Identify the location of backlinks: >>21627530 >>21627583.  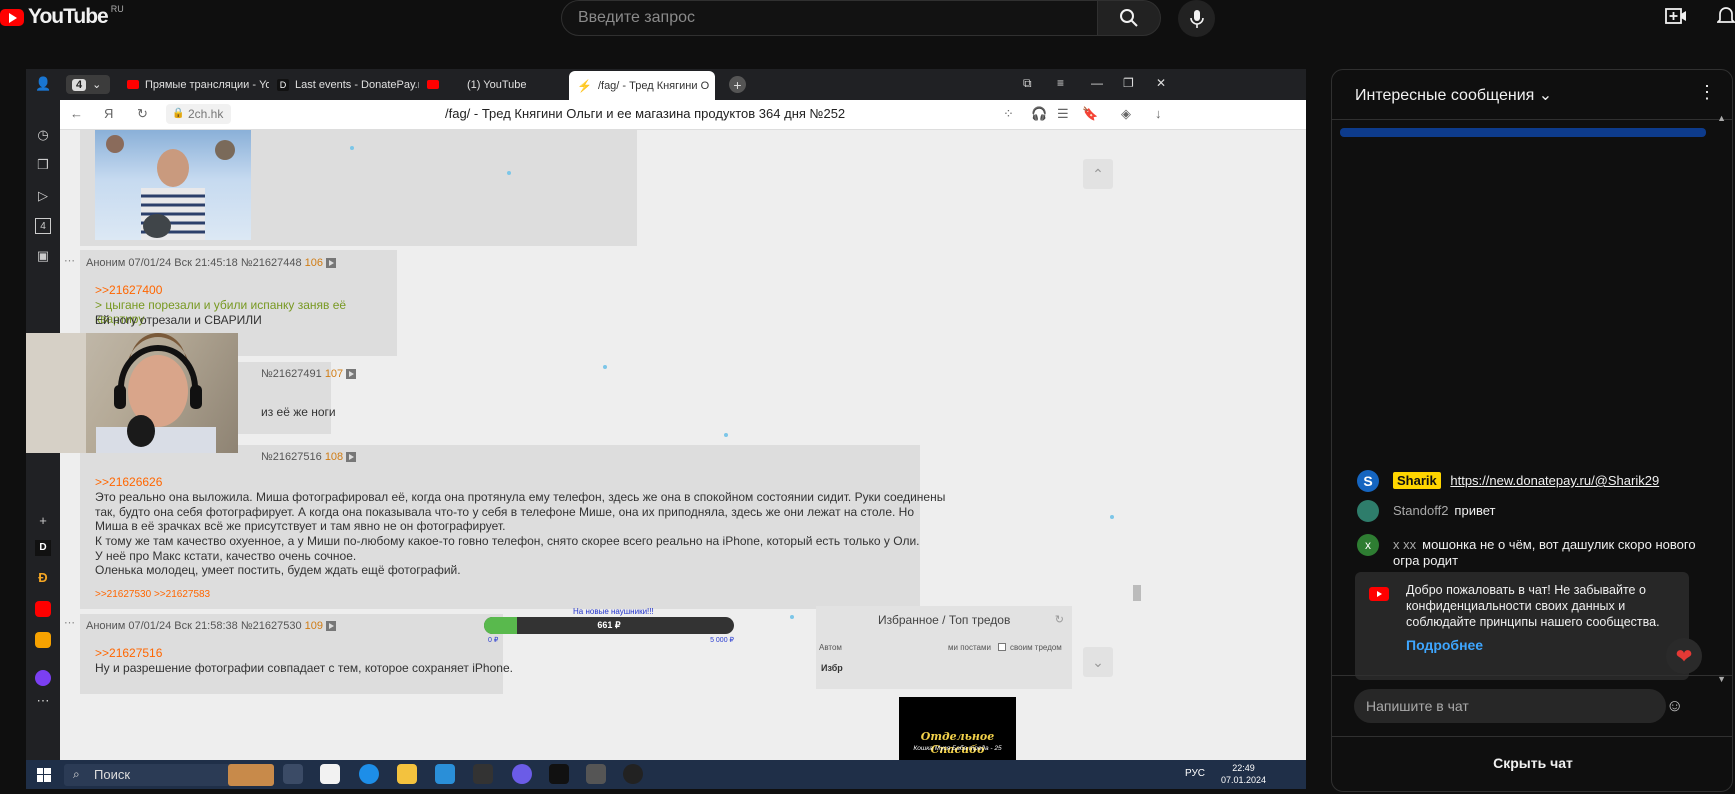
(152, 594).